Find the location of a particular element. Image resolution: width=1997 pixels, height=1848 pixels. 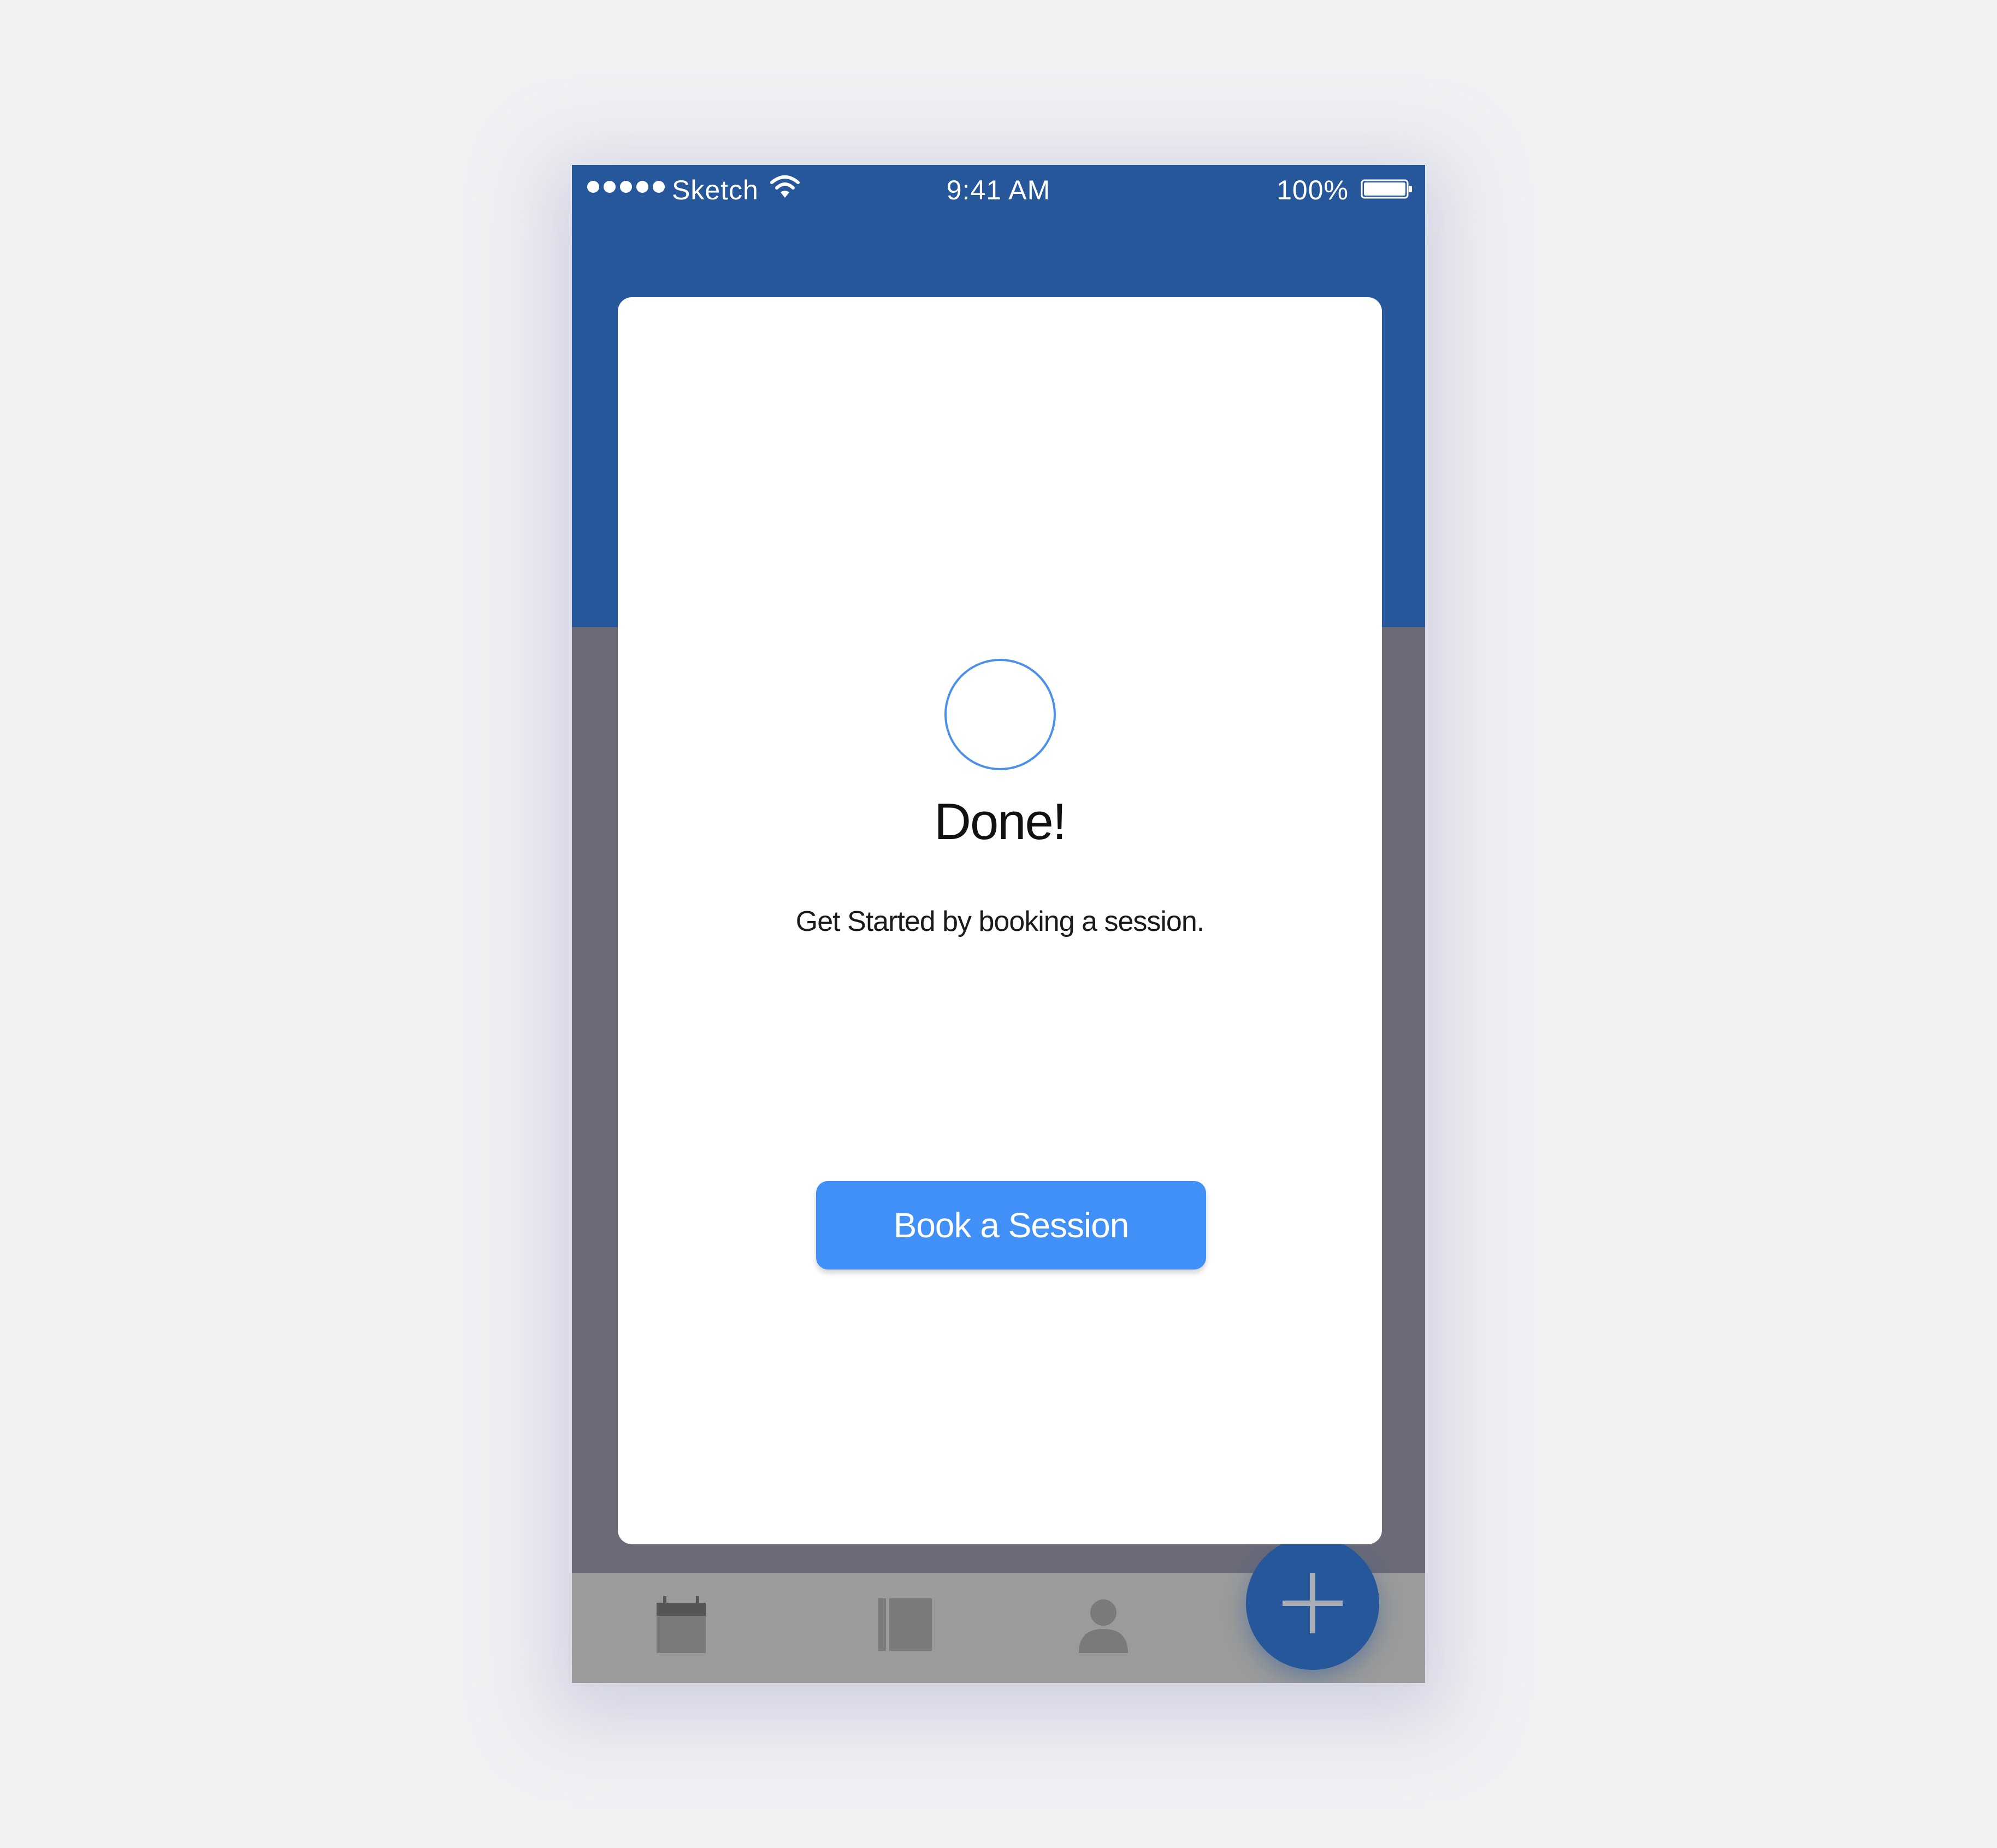

add-button is located at coordinates (1312, 1603).